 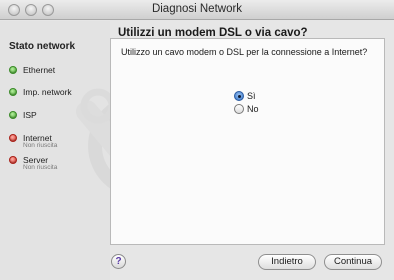 I want to click on status-label: ISP, so click(x=30, y=115).